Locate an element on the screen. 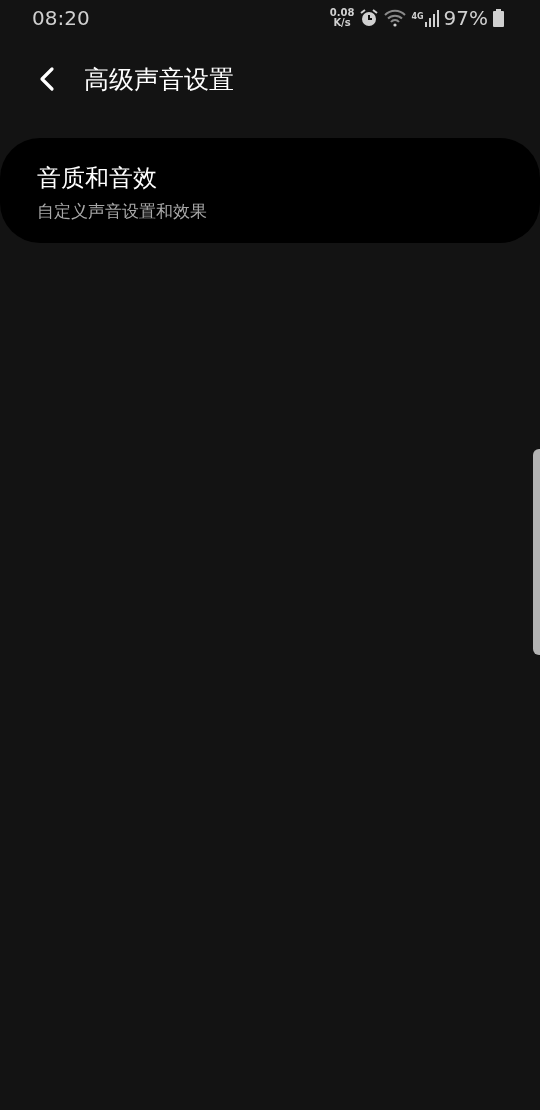 The image size is (540, 1110). wifi-icon is located at coordinates (395, 18).